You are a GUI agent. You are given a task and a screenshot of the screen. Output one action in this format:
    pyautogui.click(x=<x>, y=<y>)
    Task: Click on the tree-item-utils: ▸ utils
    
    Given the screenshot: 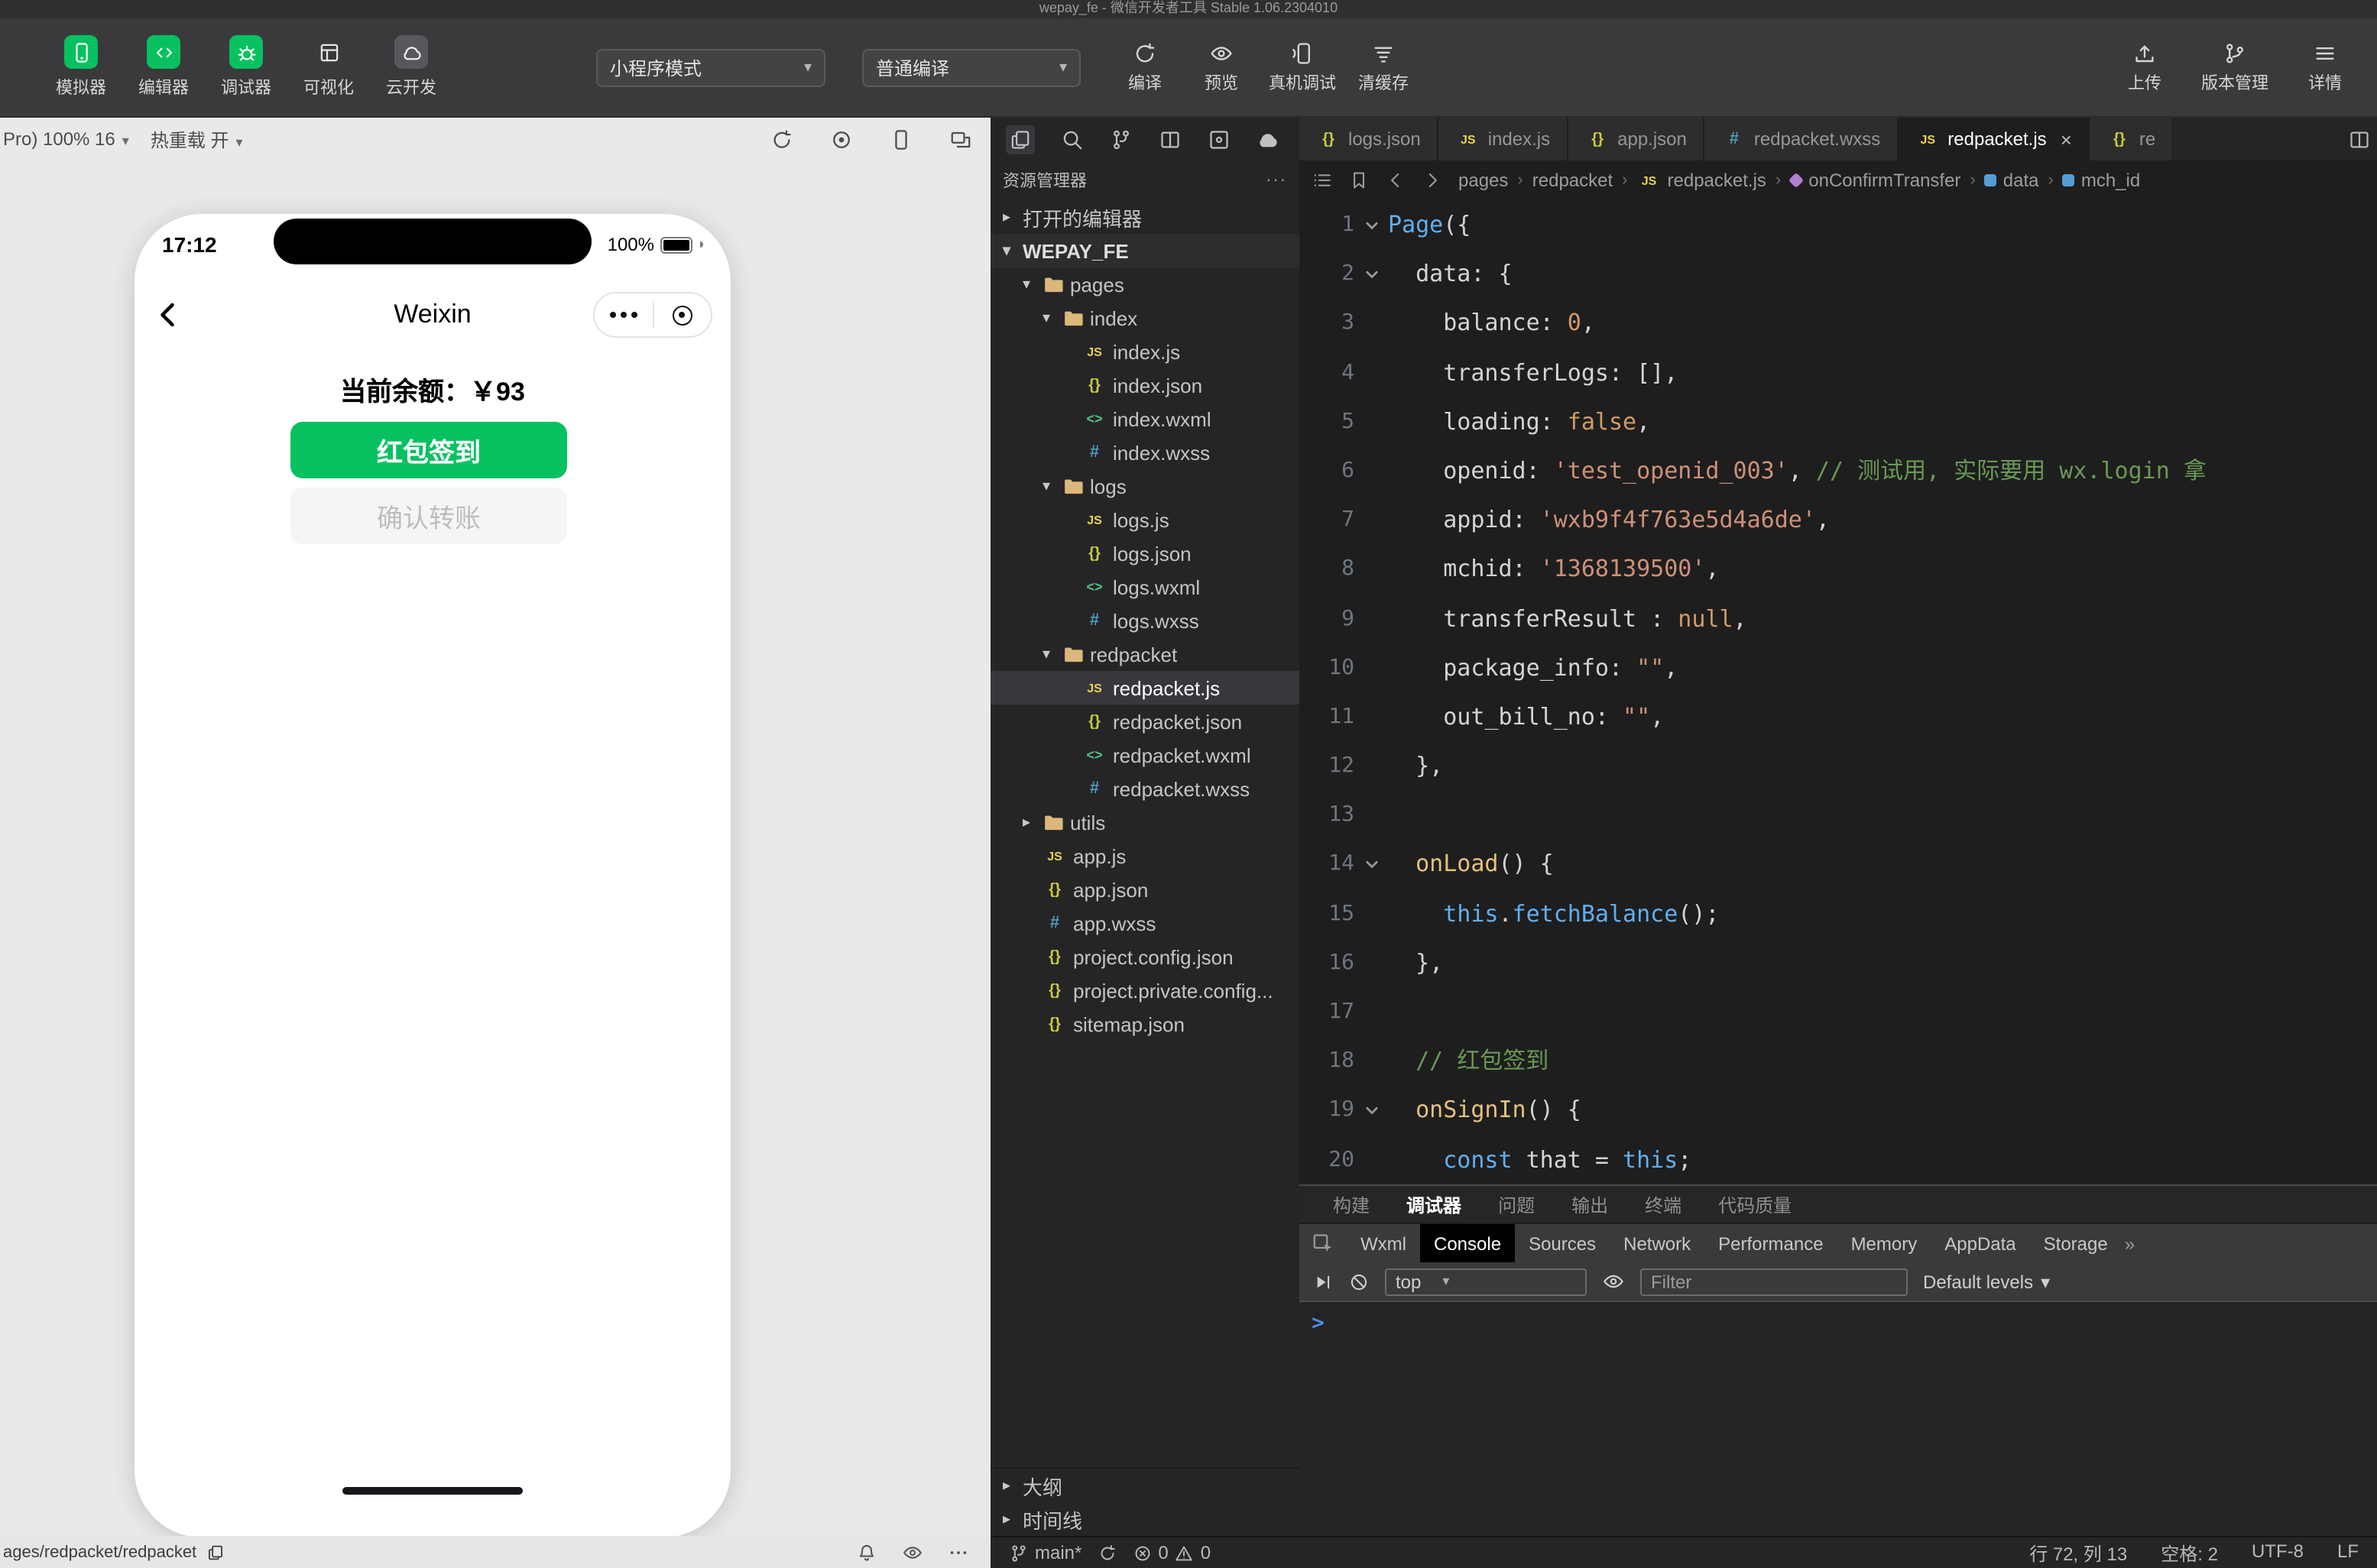 What is the action you would take?
    pyautogui.click(x=1145, y=822)
    